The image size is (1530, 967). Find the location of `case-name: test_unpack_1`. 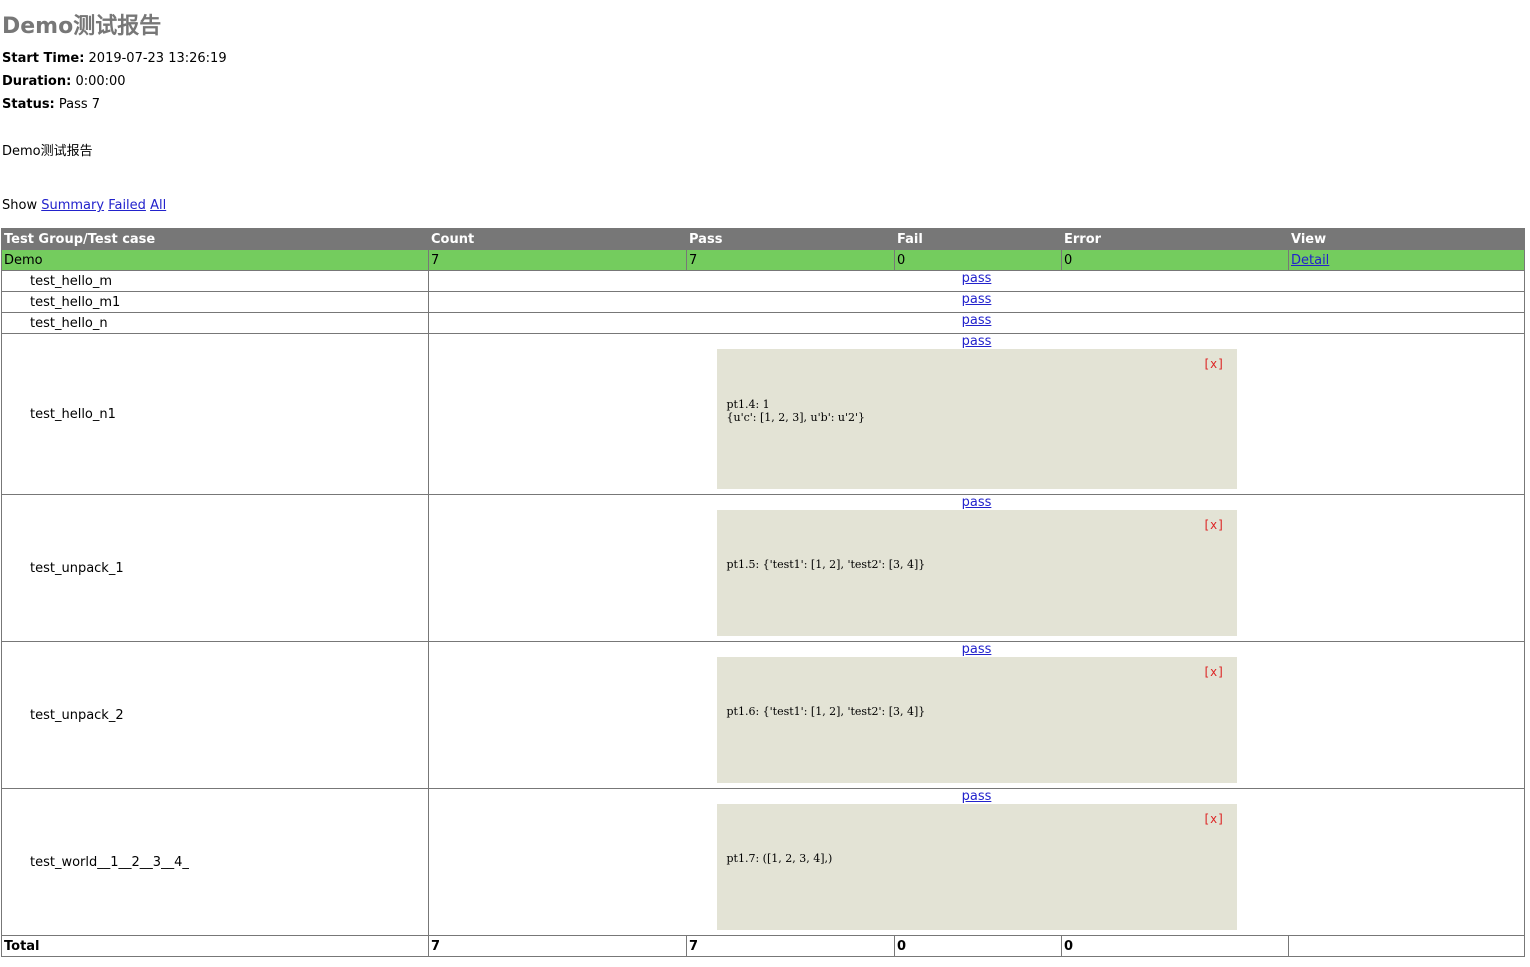

case-name: test_unpack_1 is located at coordinates (215, 568).